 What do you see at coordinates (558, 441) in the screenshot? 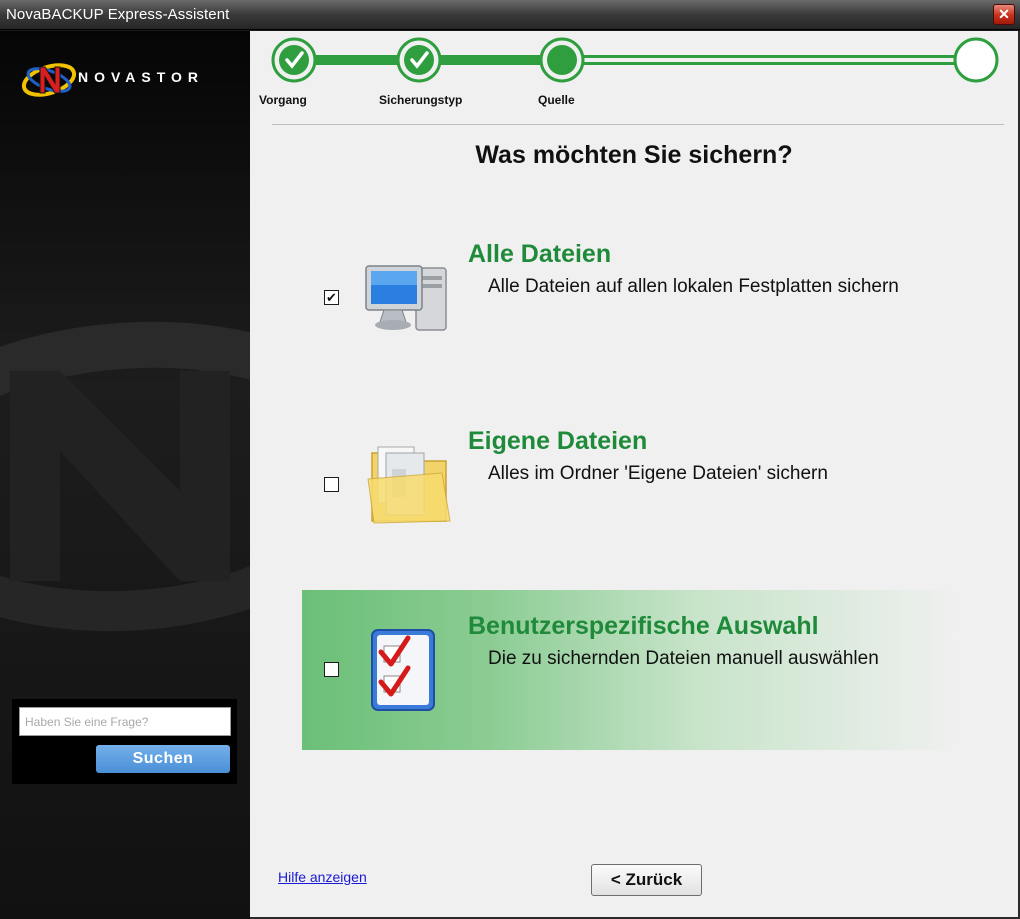
I see `eigene-dateien-title: Eigene Dateien` at bounding box center [558, 441].